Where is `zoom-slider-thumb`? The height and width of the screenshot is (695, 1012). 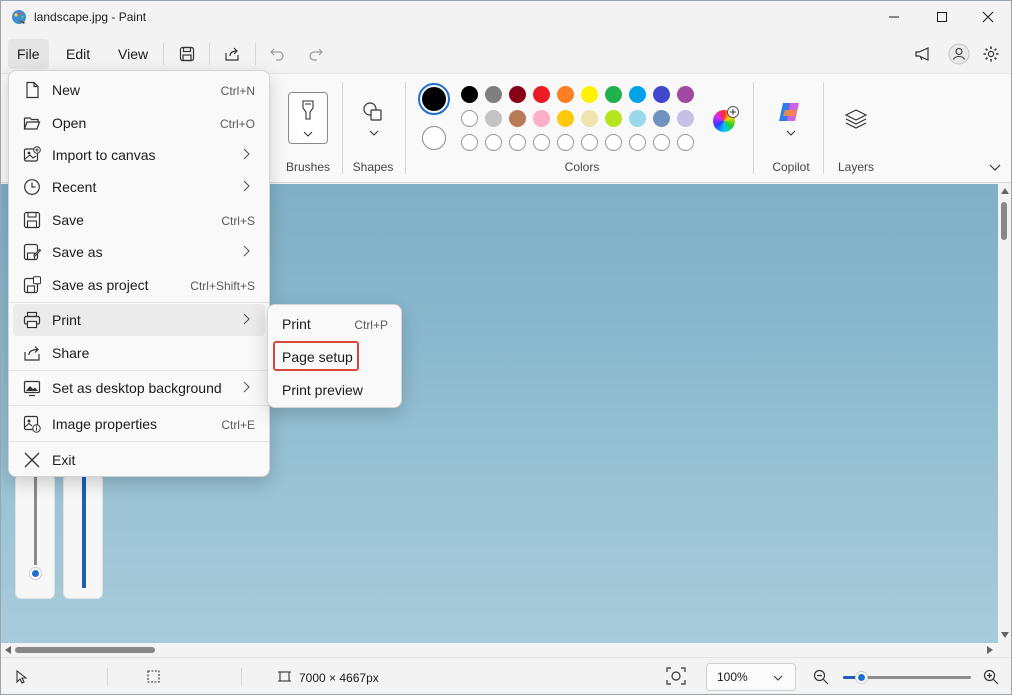 zoom-slider-thumb is located at coordinates (861, 677).